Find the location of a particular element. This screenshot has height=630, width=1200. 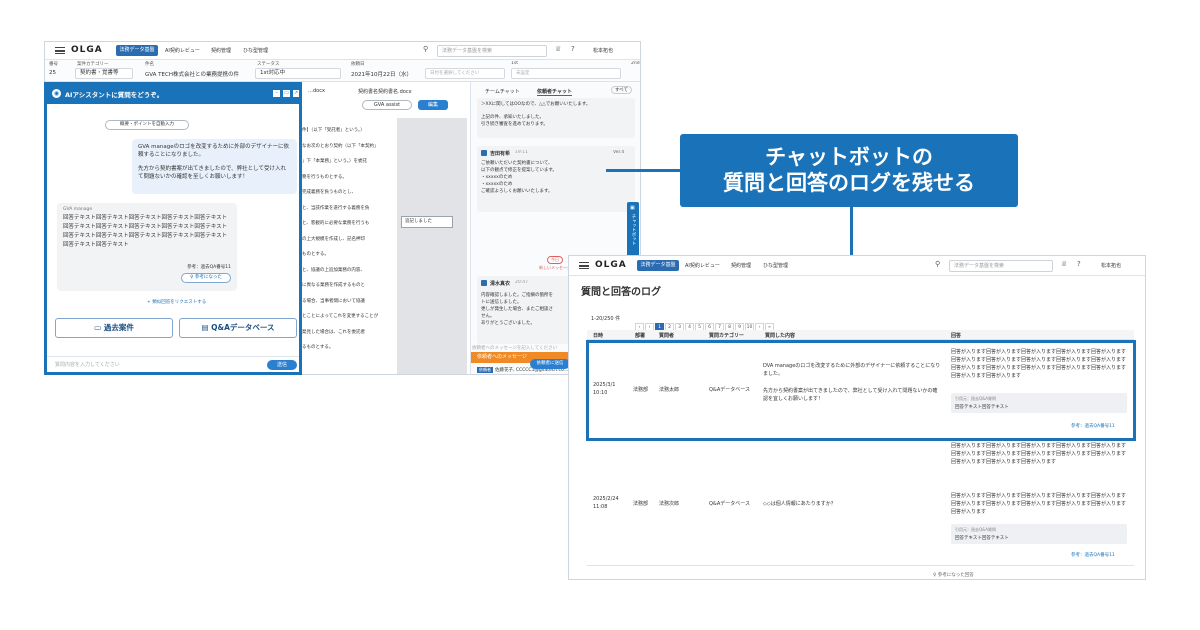

document-line: 完成義務を負うものとし、 is located at coordinates (329, 192).